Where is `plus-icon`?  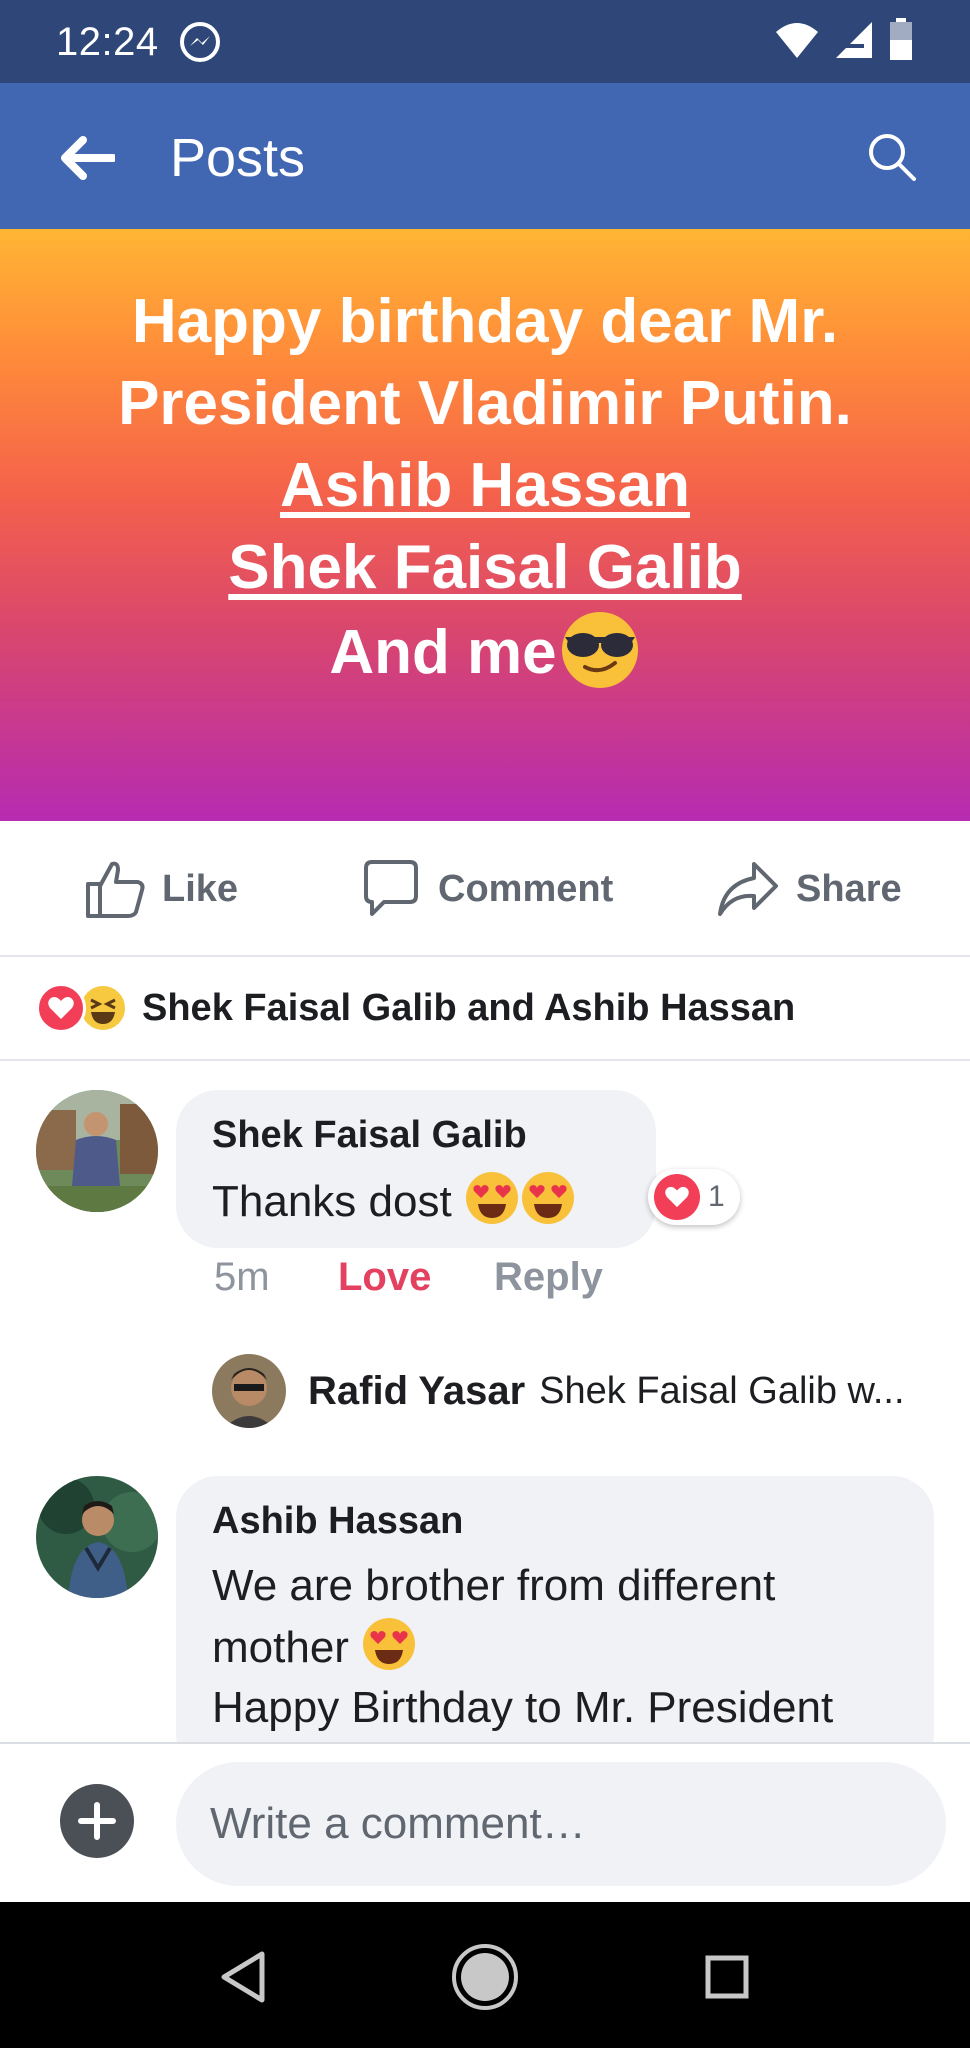 plus-icon is located at coordinates (97, 1821).